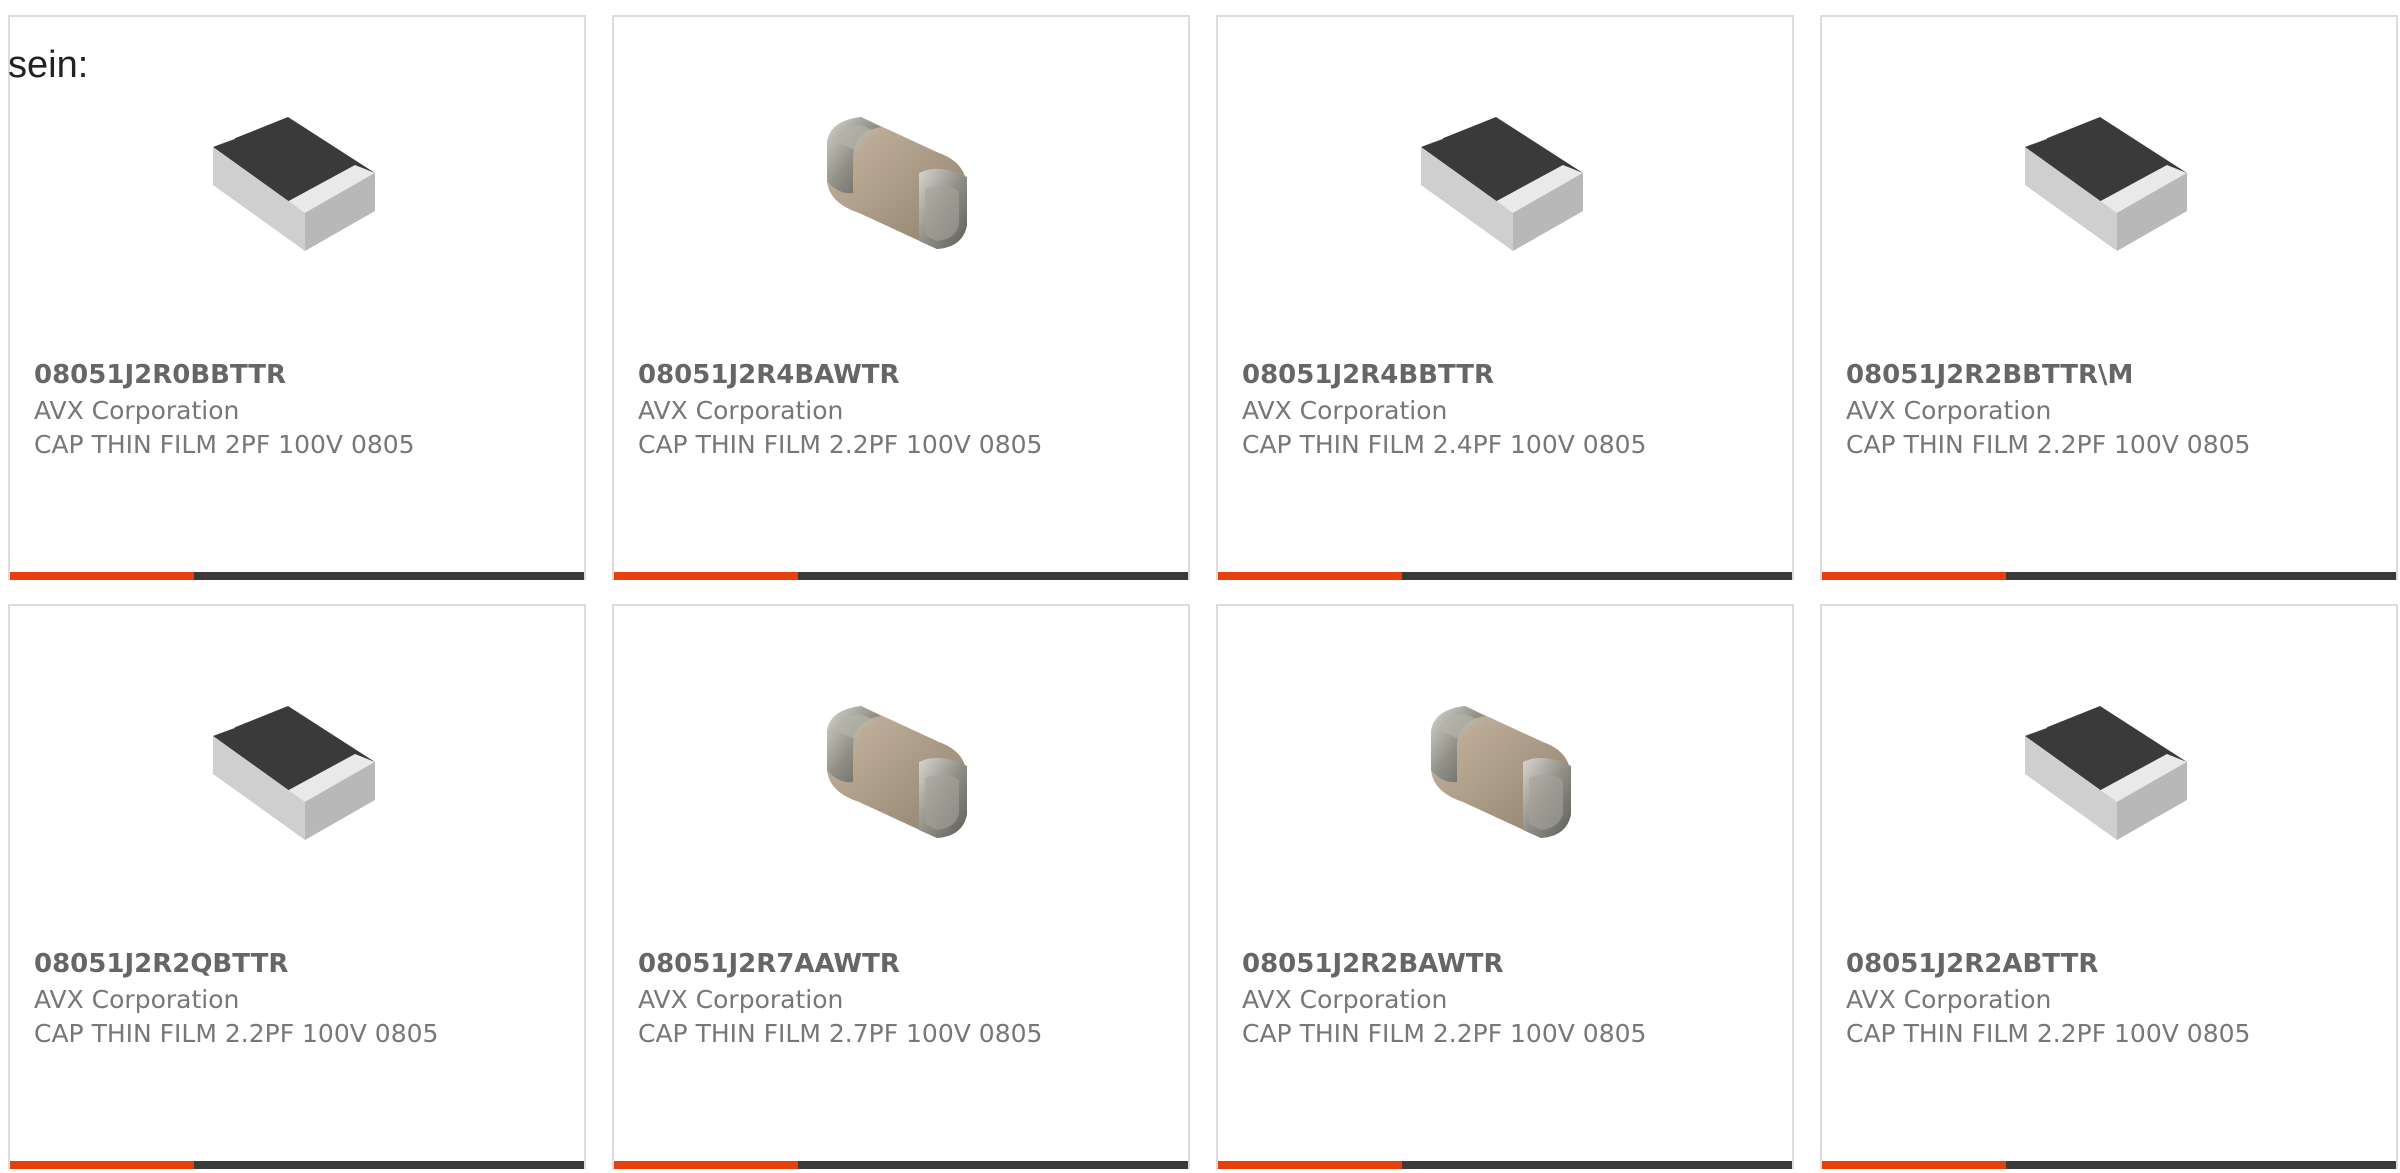 The width and height of the screenshot is (2400, 1173). What do you see at coordinates (769, 964) in the screenshot?
I see `part-number-link: 08051J2R7AAWTR` at bounding box center [769, 964].